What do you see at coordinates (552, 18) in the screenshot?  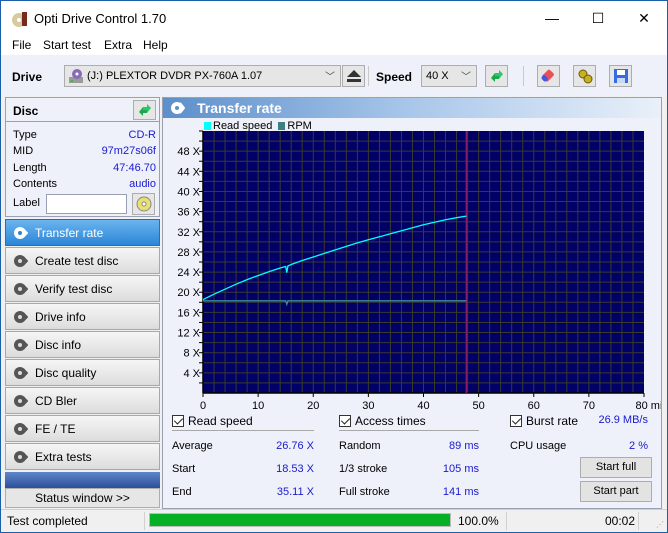 I see `minimize-button: —` at bounding box center [552, 18].